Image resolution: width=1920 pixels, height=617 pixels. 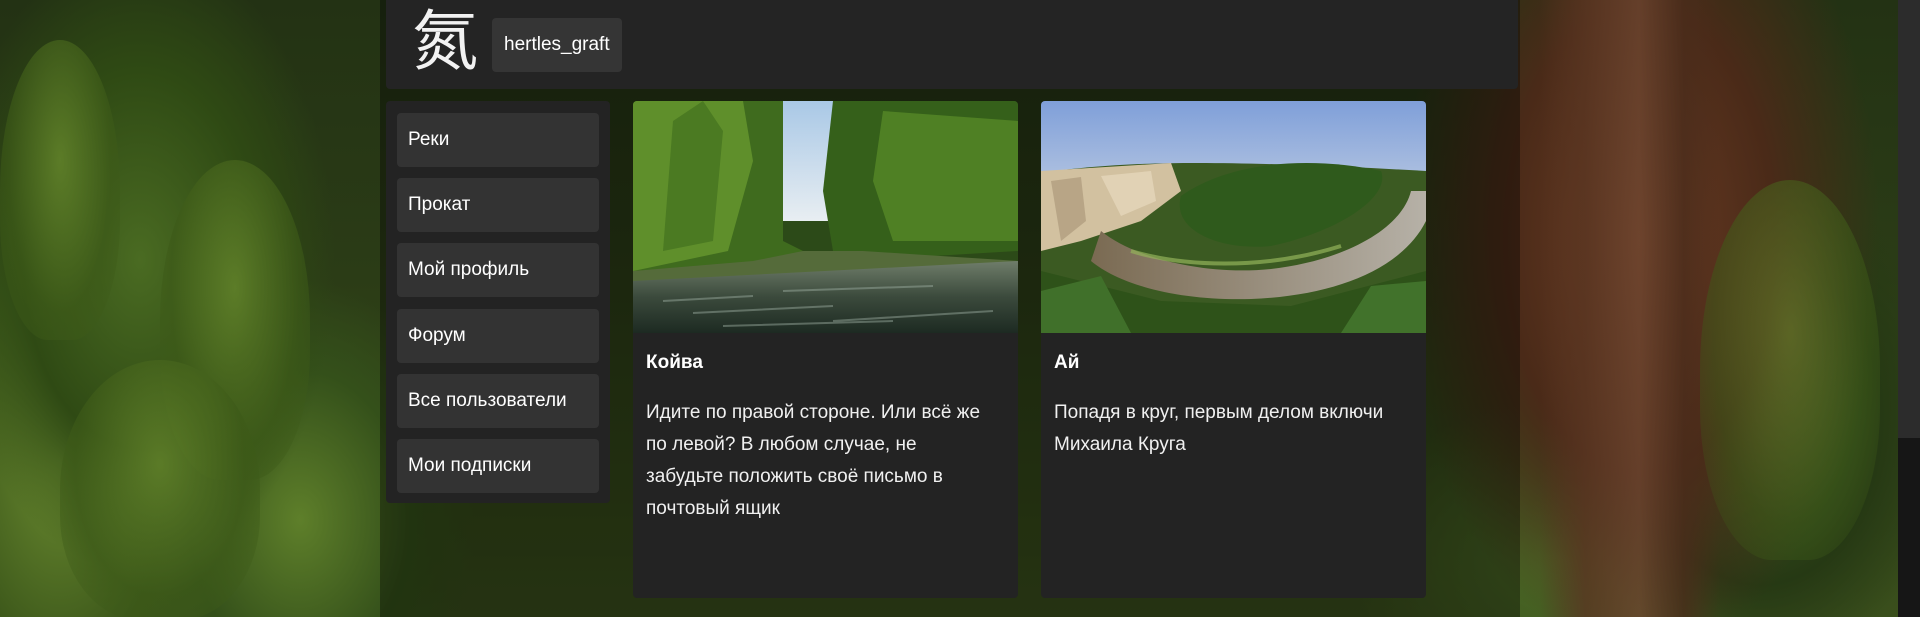 What do you see at coordinates (498, 205) in the screenshot?
I see `sidebar-item-rental: Прокат` at bounding box center [498, 205].